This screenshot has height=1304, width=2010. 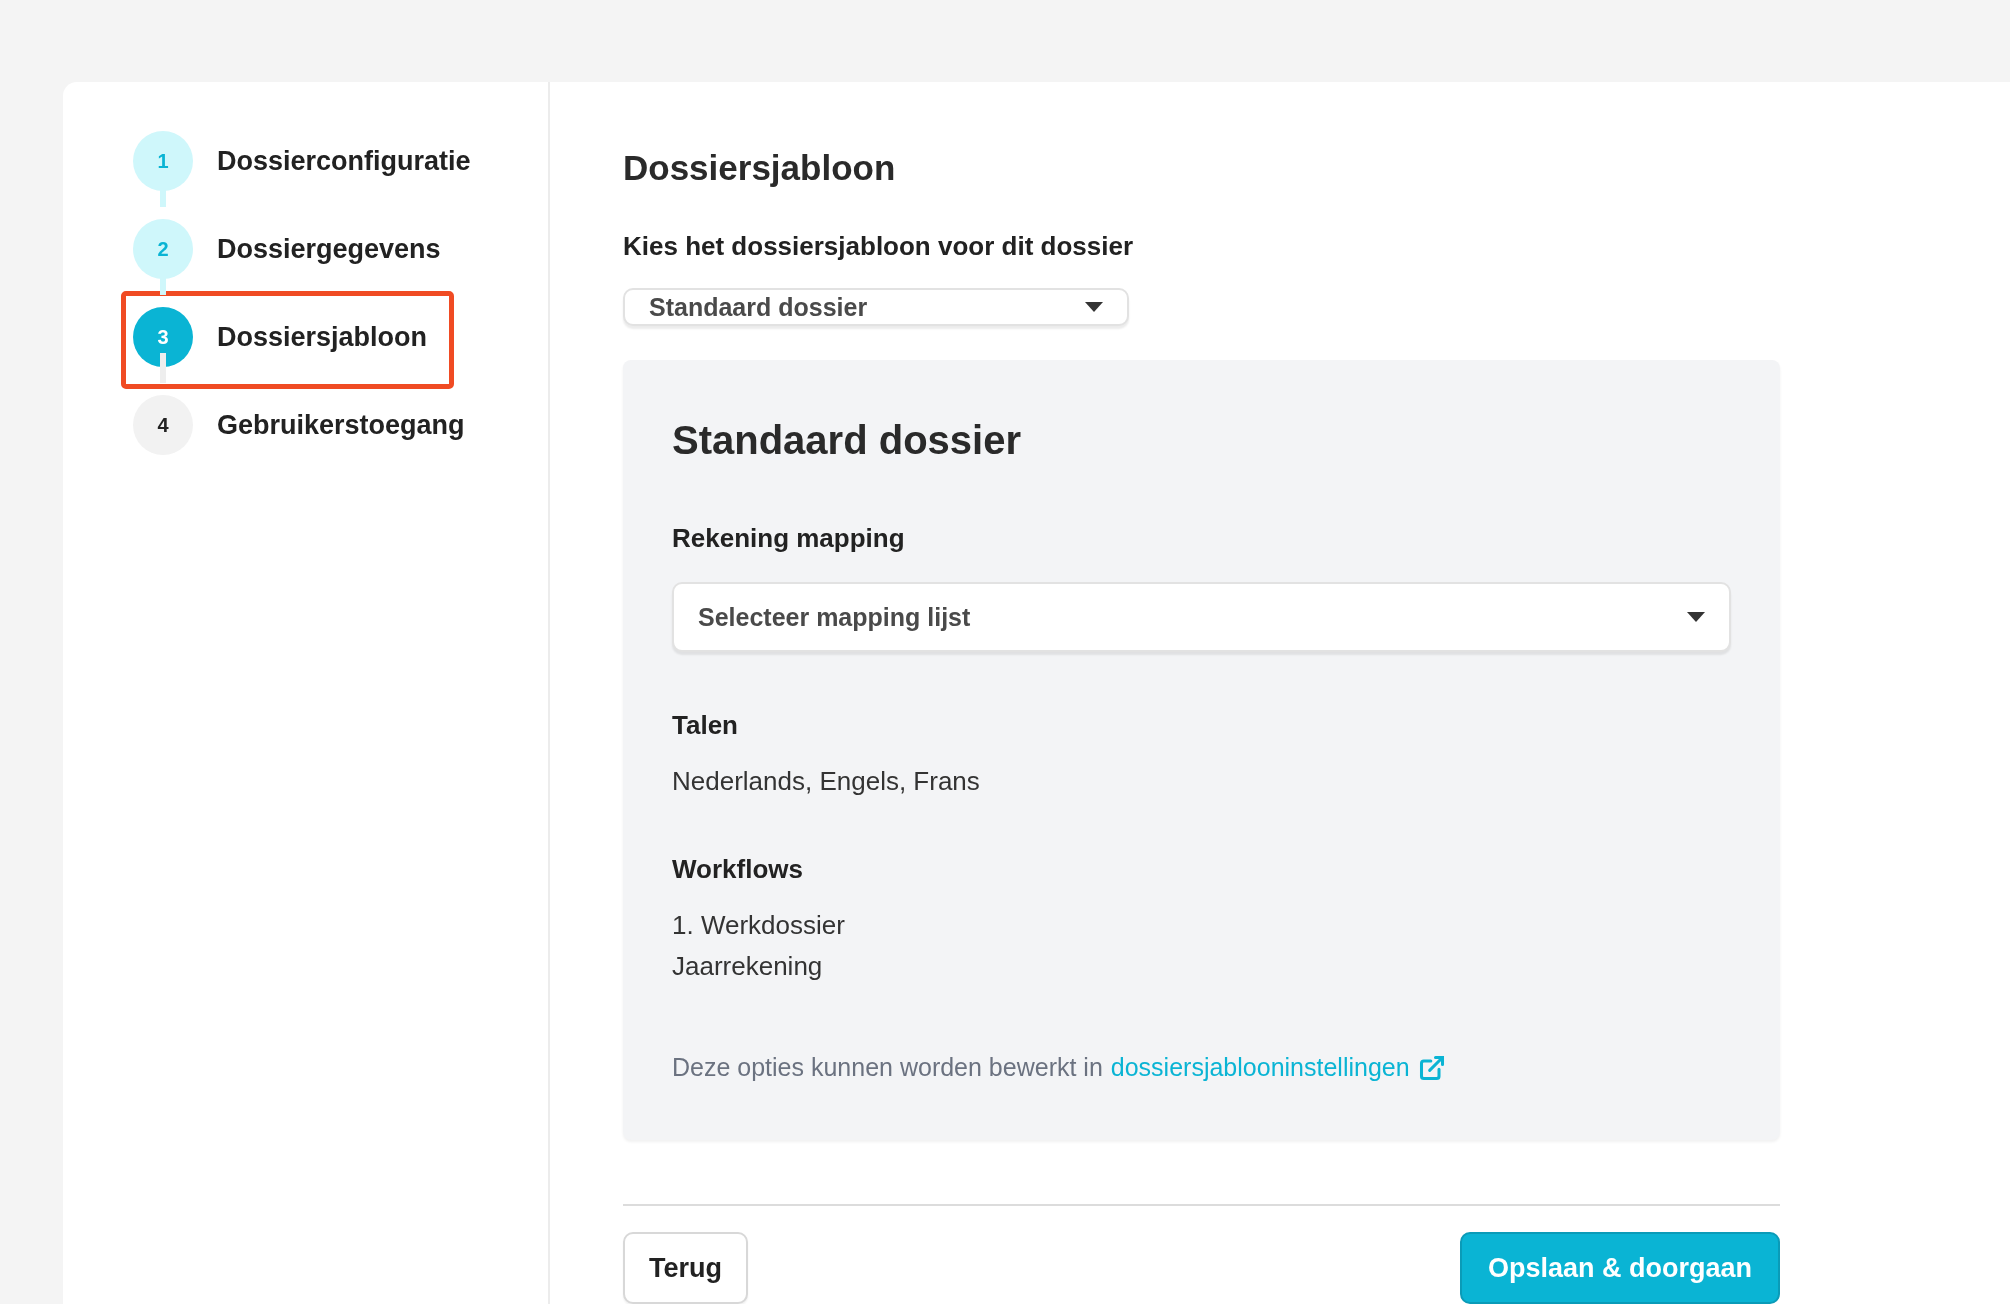 What do you see at coordinates (705, 725) in the screenshot?
I see `section-label: Talen` at bounding box center [705, 725].